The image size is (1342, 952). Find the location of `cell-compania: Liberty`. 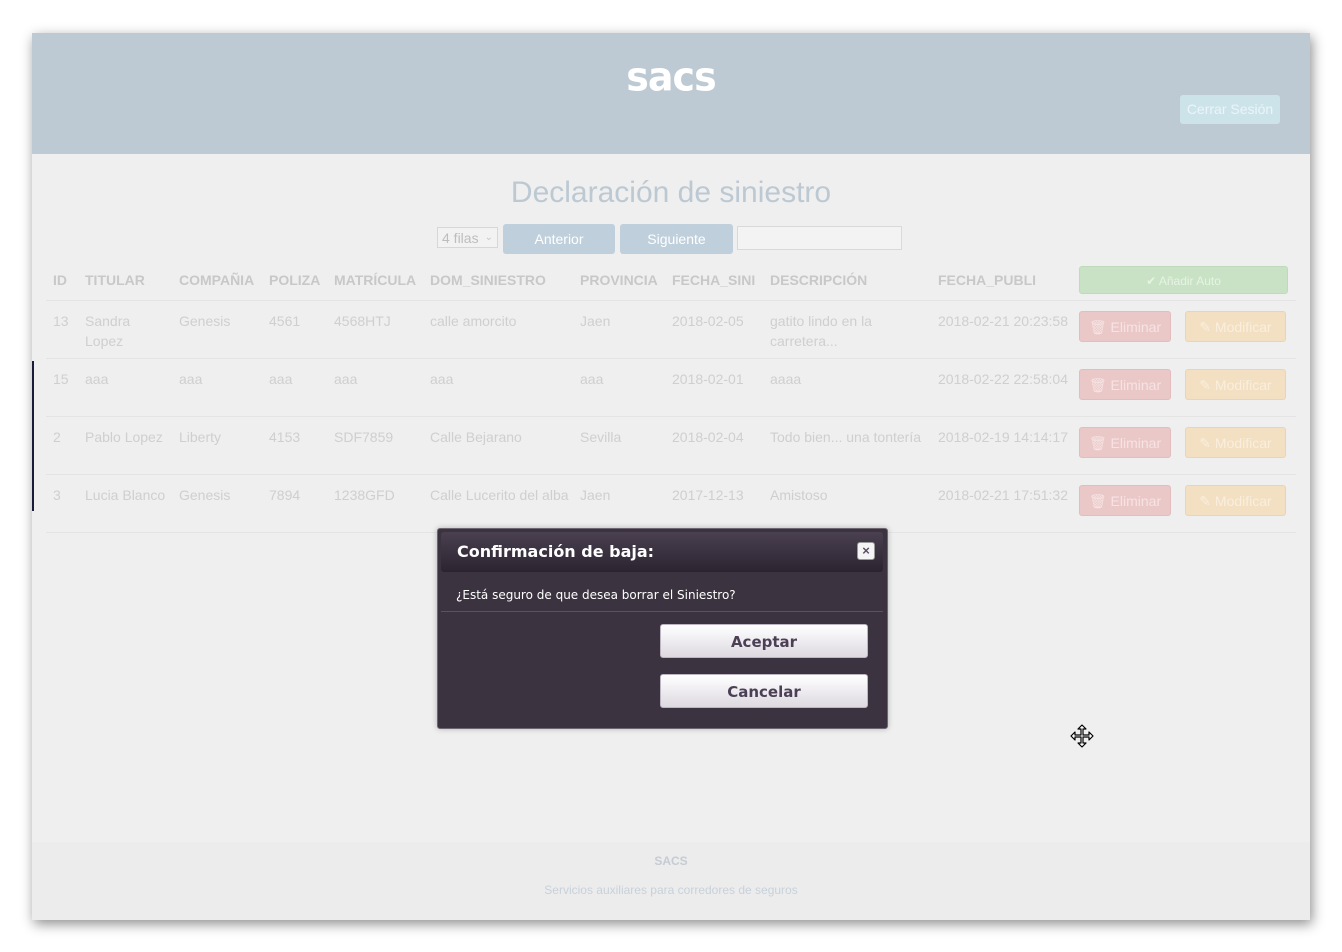

cell-compania: Liberty is located at coordinates (217, 445).